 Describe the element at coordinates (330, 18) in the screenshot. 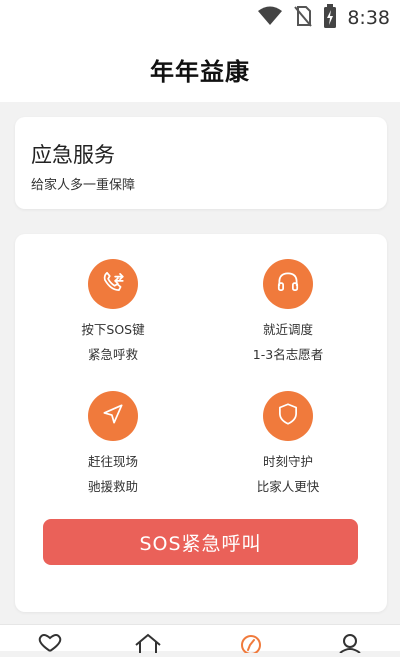

I see `battery-icon` at that location.